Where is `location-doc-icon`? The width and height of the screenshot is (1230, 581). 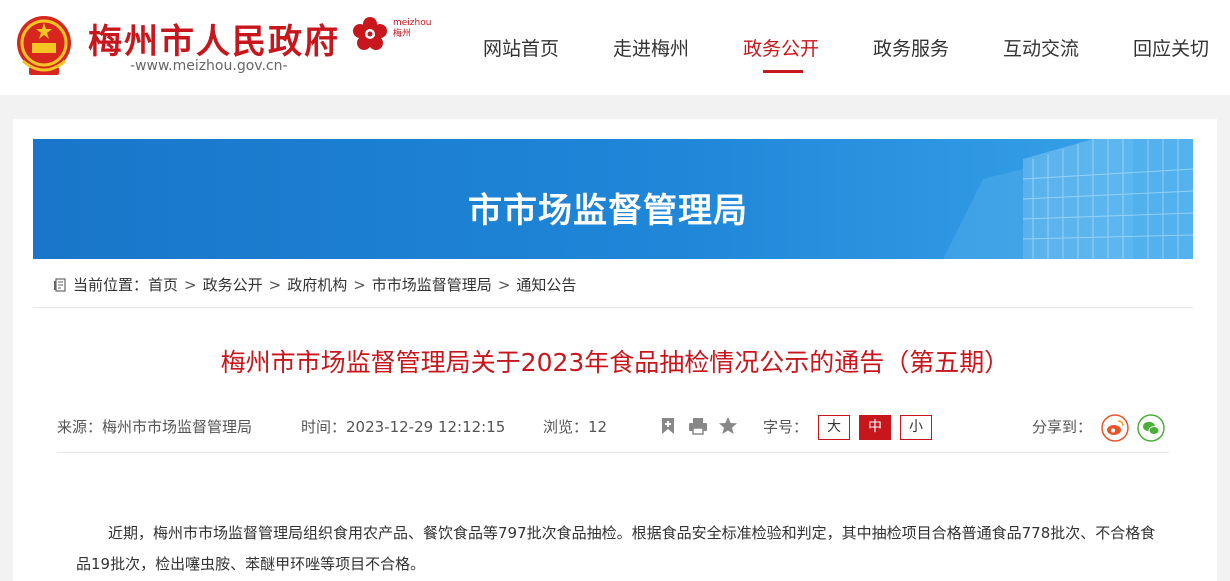 location-doc-icon is located at coordinates (60, 284).